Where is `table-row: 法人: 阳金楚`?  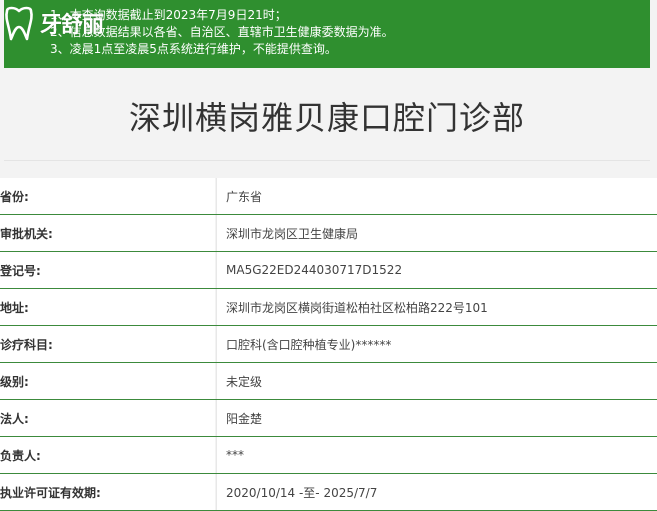 table-row: 法人: 阳金楚 is located at coordinates (328, 418).